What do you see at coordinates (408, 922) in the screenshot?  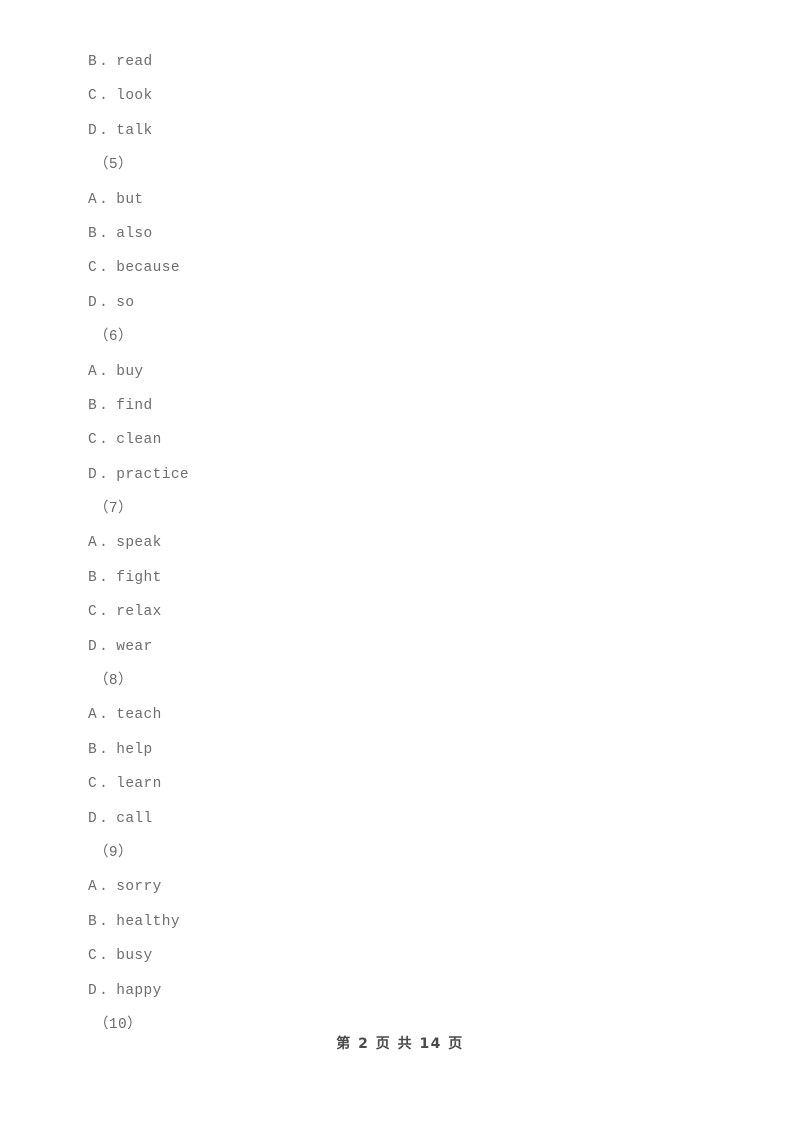 I see `answer-option: B. healthy` at bounding box center [408, 922].